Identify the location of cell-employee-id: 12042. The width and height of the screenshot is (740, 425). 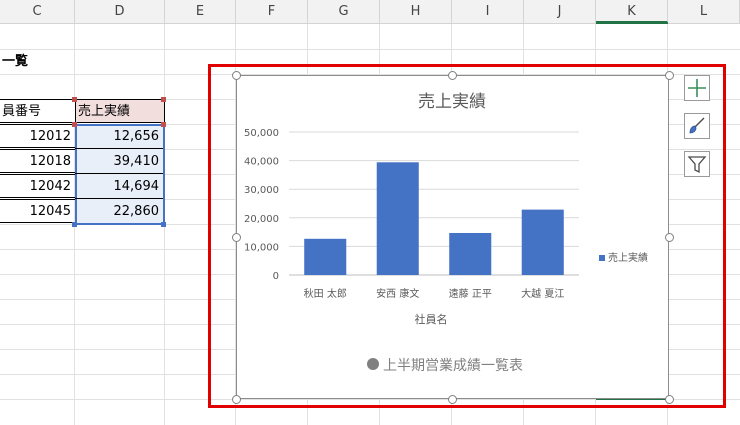
(37, 186).